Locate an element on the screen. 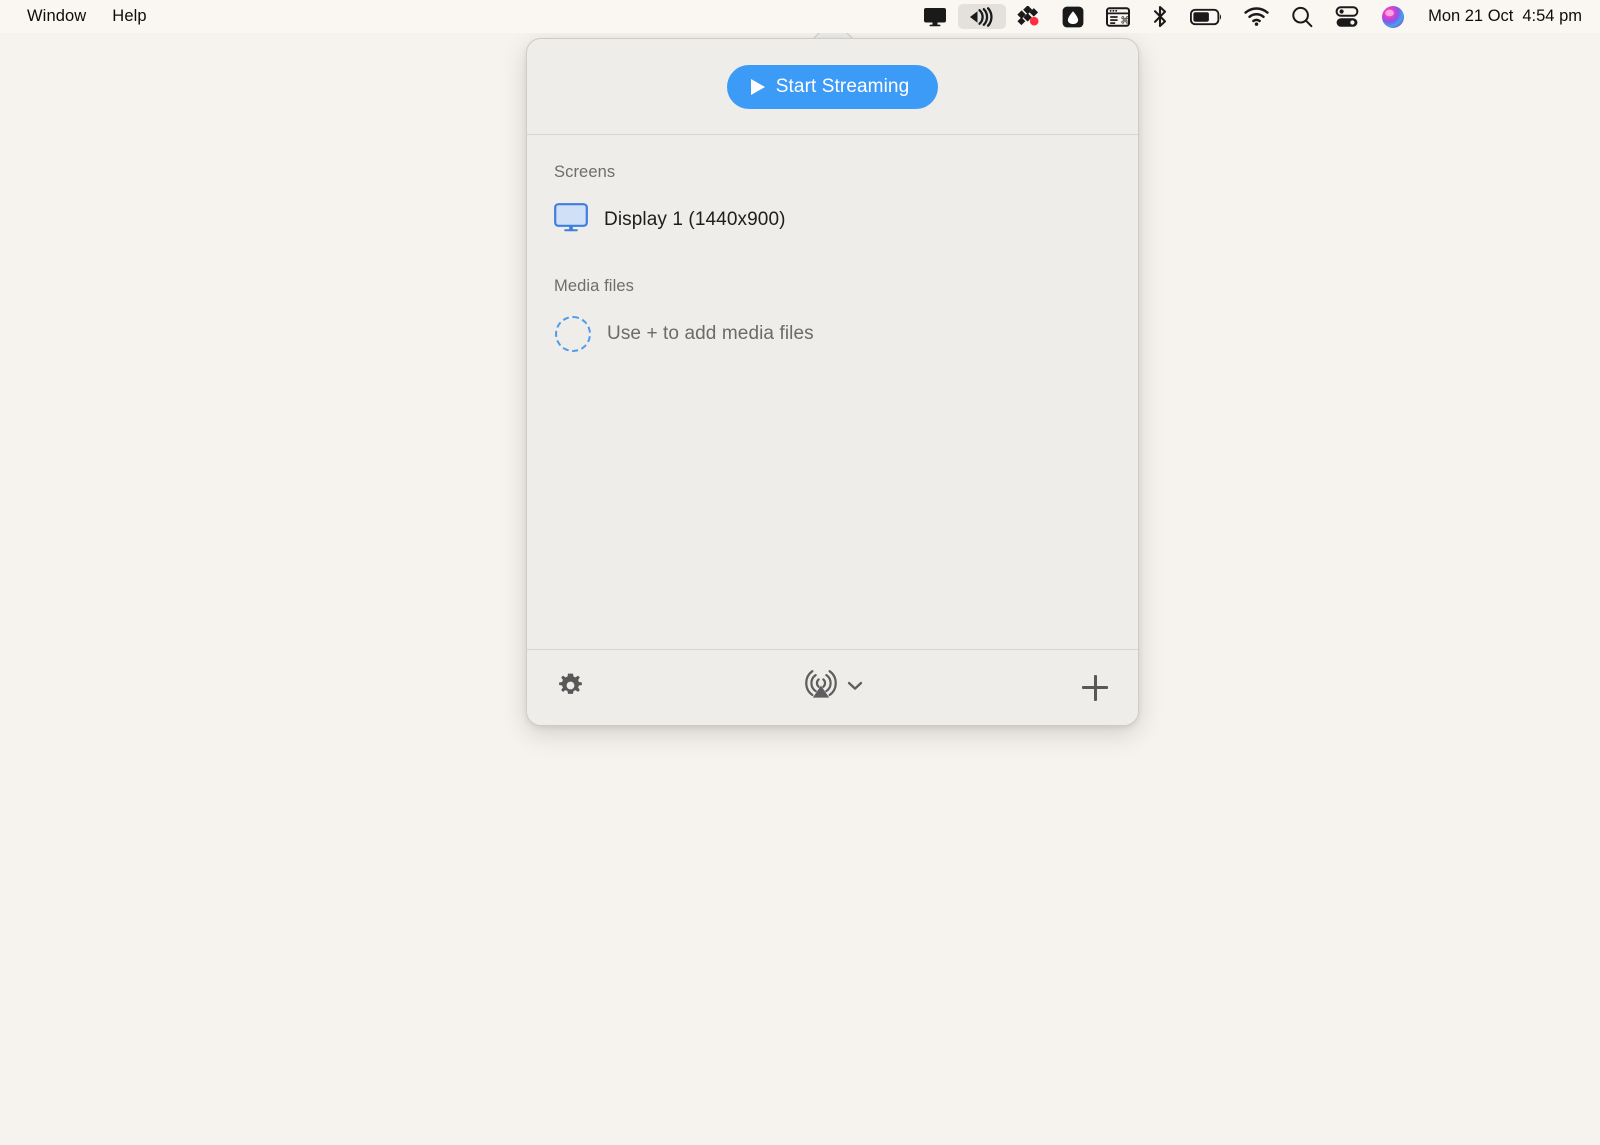 Image resolution: width=1600 pixels, height=1145 pixels. display-mirroring-icon is located at coordinates (935, 16).